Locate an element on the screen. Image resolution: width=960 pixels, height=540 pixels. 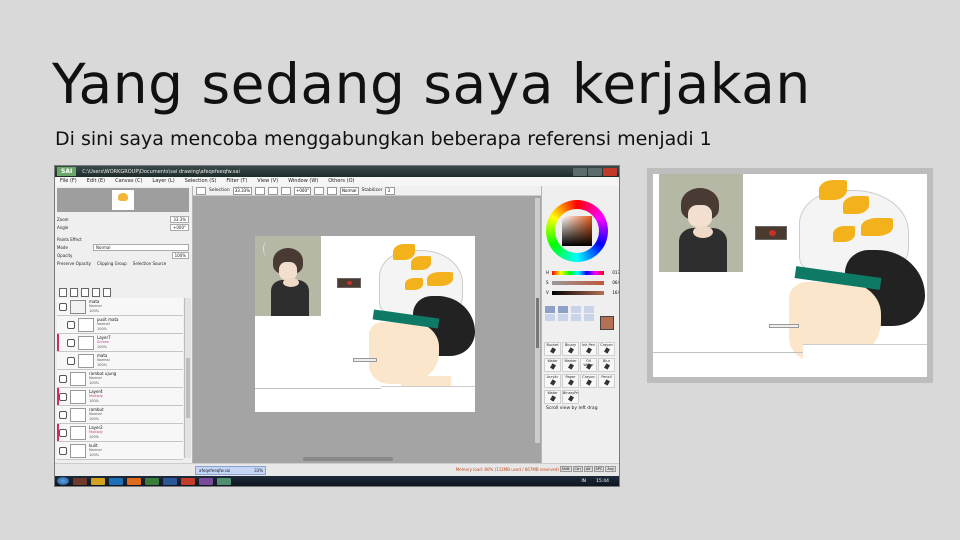
clipping-group-checkbox: Clipping Group is located at coordinates (112, 263).